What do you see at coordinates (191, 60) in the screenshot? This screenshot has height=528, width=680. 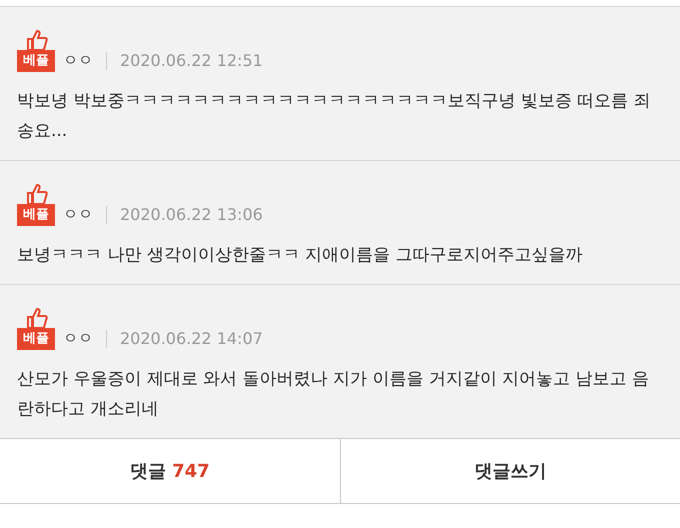 I see `comment-date: 2020.06.22 12:51` at bounding box center [191, 60].